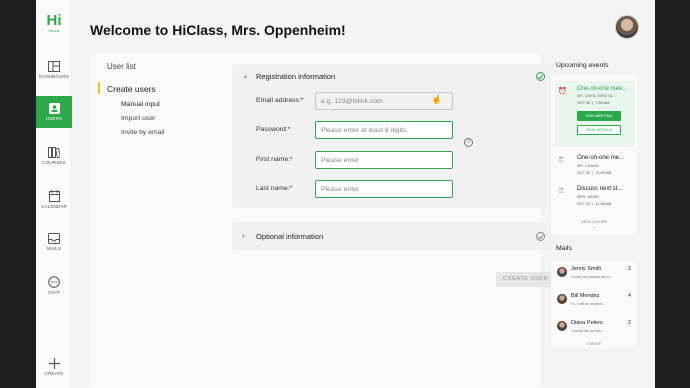  What do you see at coordinates (54, 373) in the screenshot?
I see `nav-create-label: CREATE` at bounding box center [54, 373].